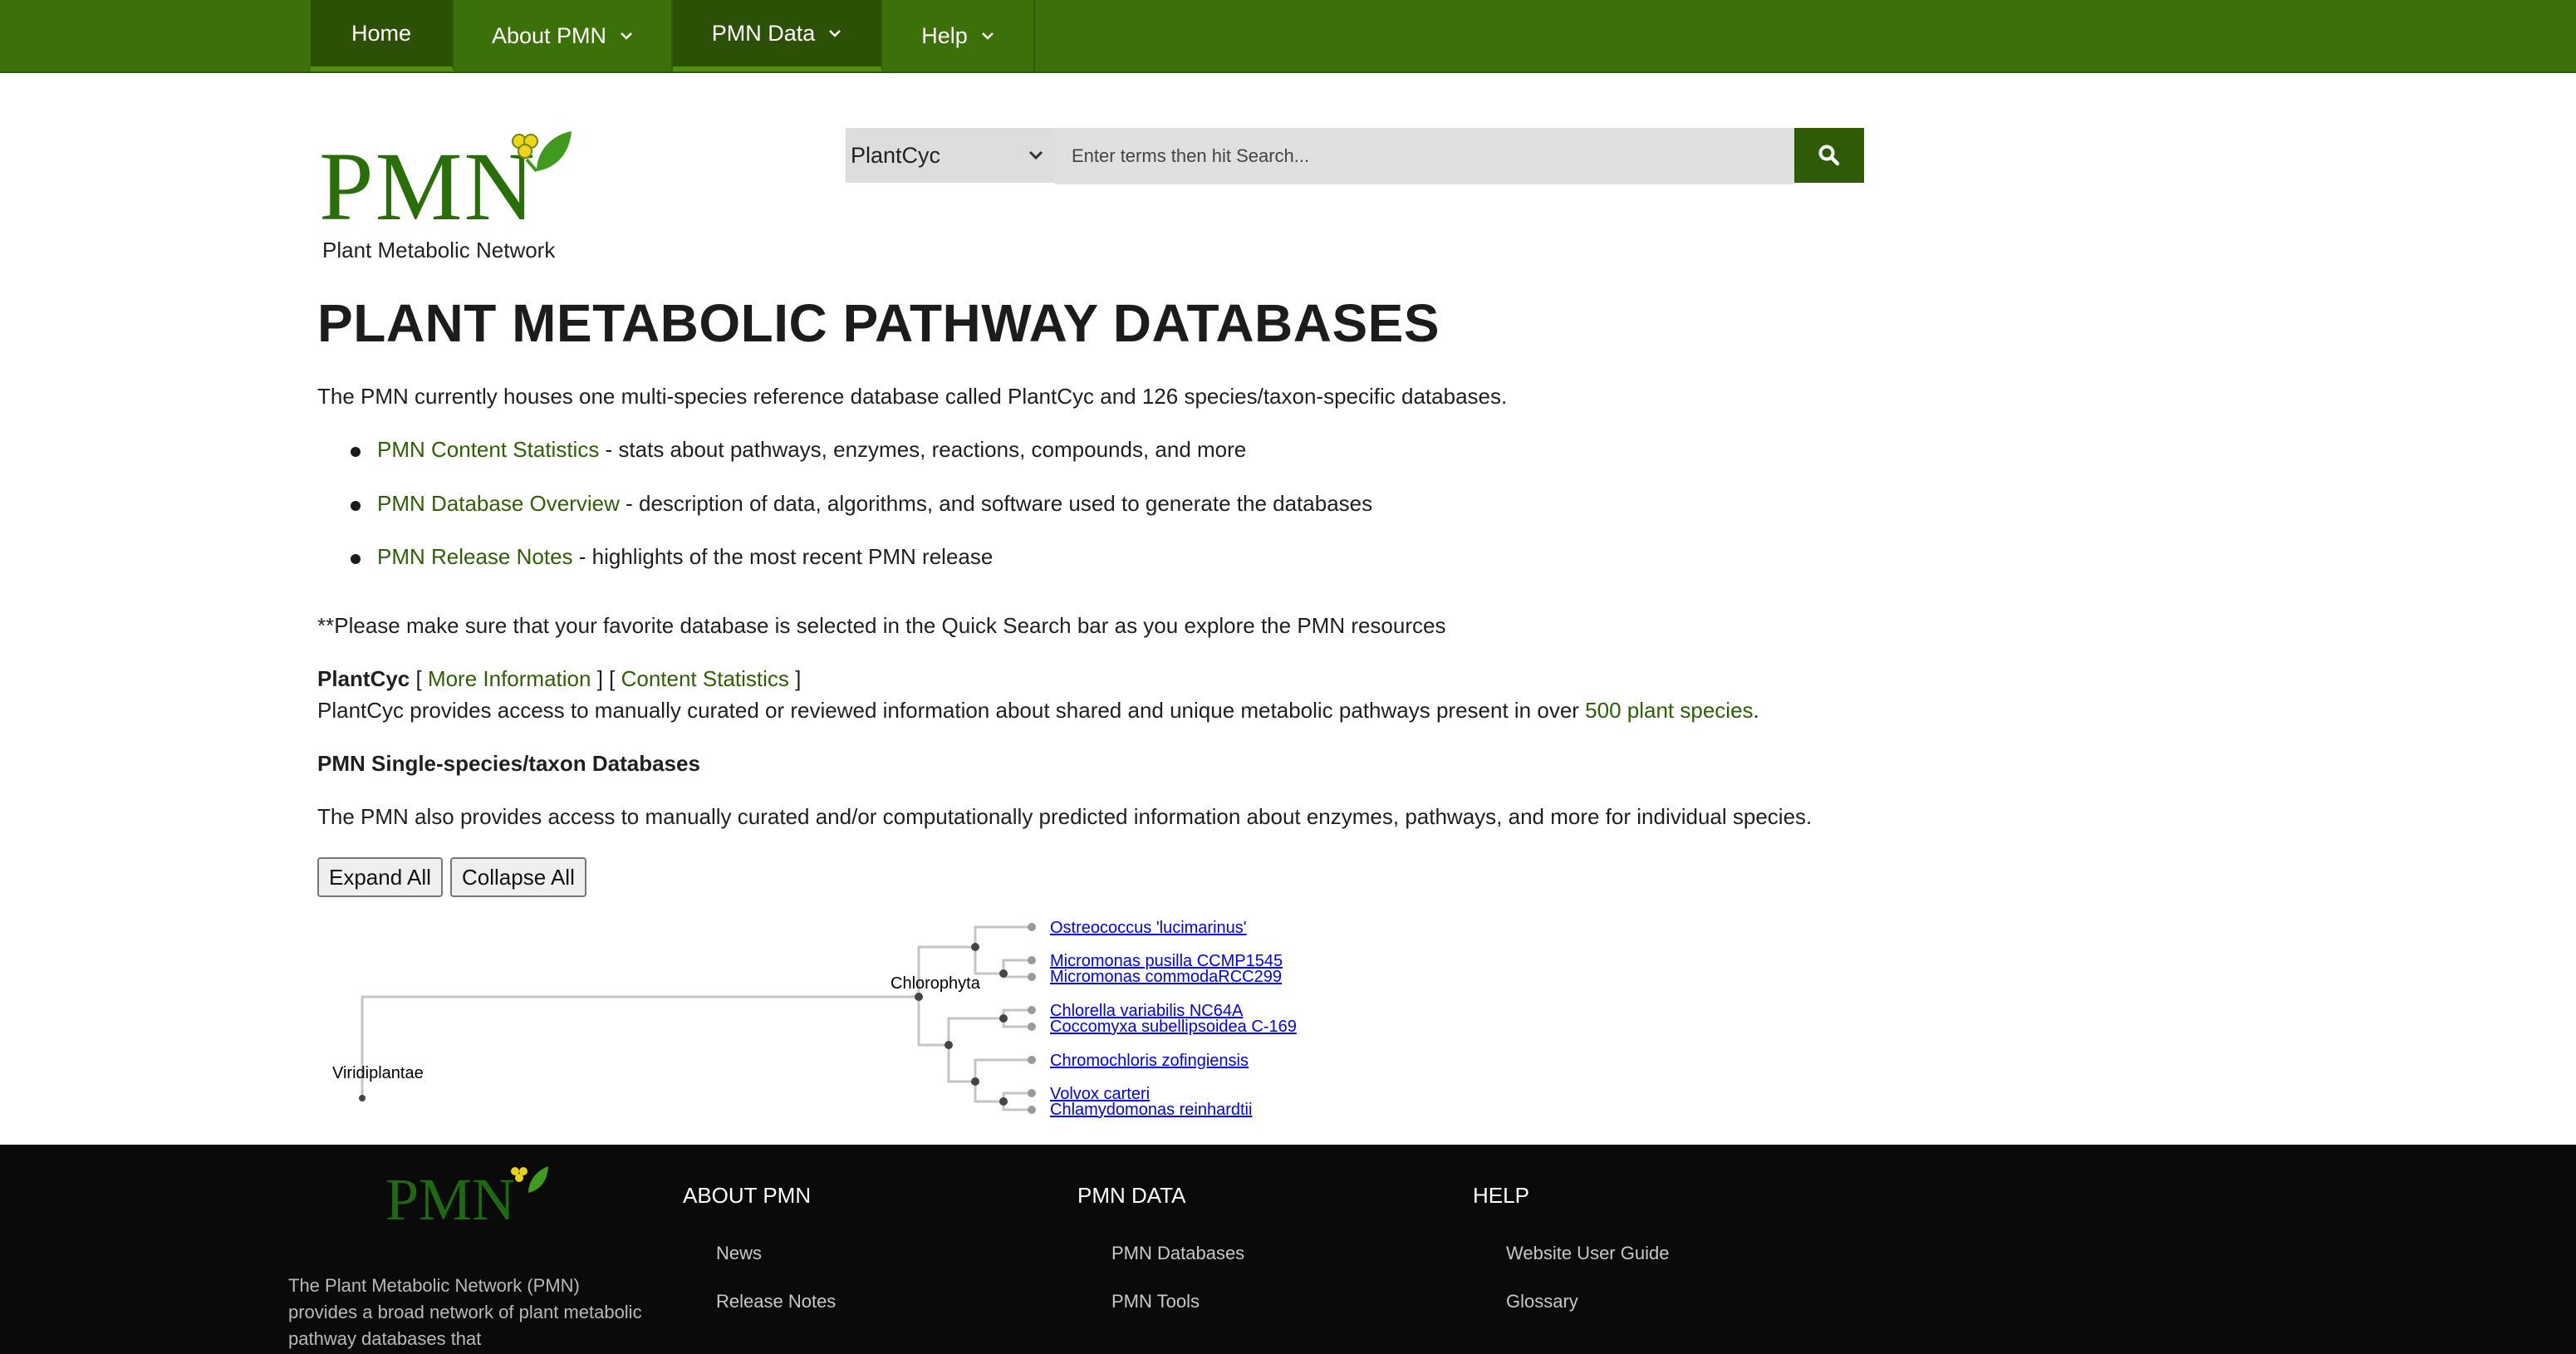  What do you see at coordinates (1587, 1253) in the screenshot?
I see `footer-link-user-guide: Website User Guide` at bounding box center [1587, 1253].